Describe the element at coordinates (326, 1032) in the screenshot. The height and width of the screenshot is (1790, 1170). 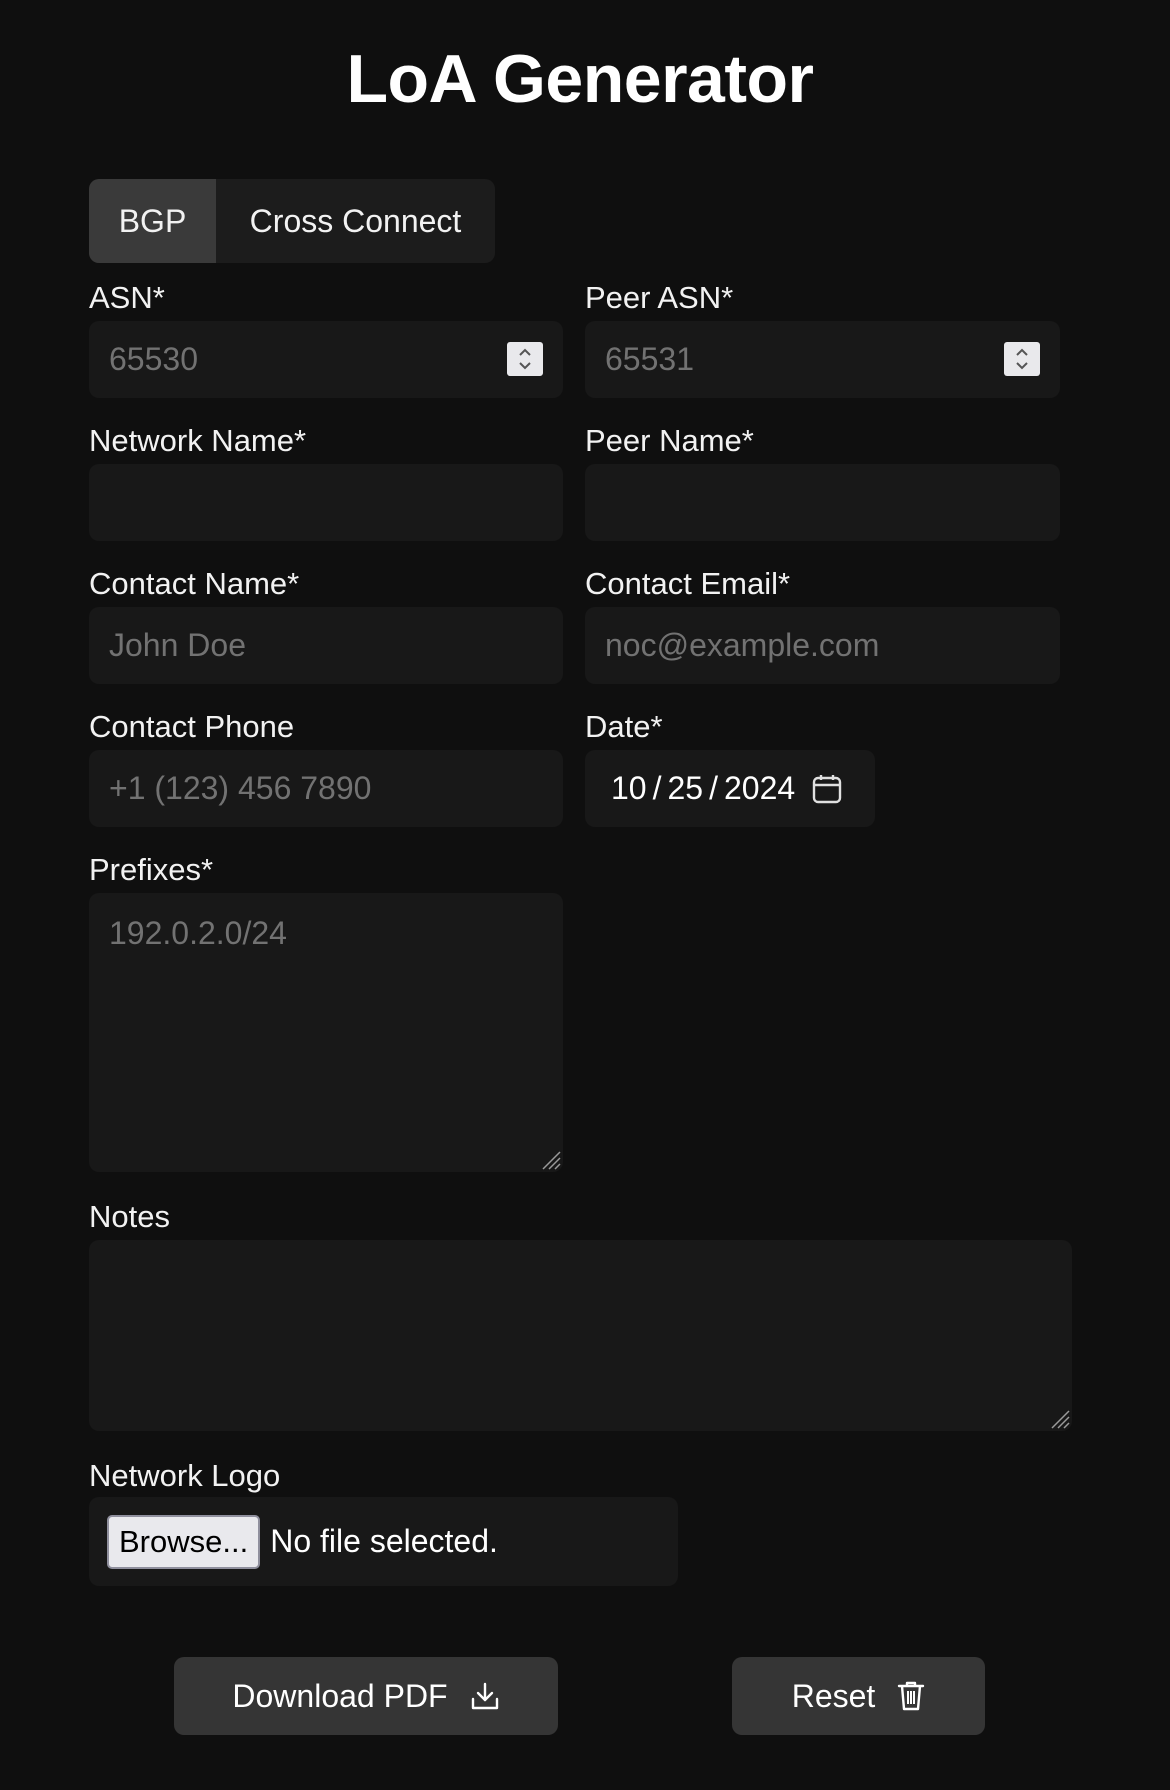
I see `prefixes-textarea: 192.0.2.0/24` at that location.